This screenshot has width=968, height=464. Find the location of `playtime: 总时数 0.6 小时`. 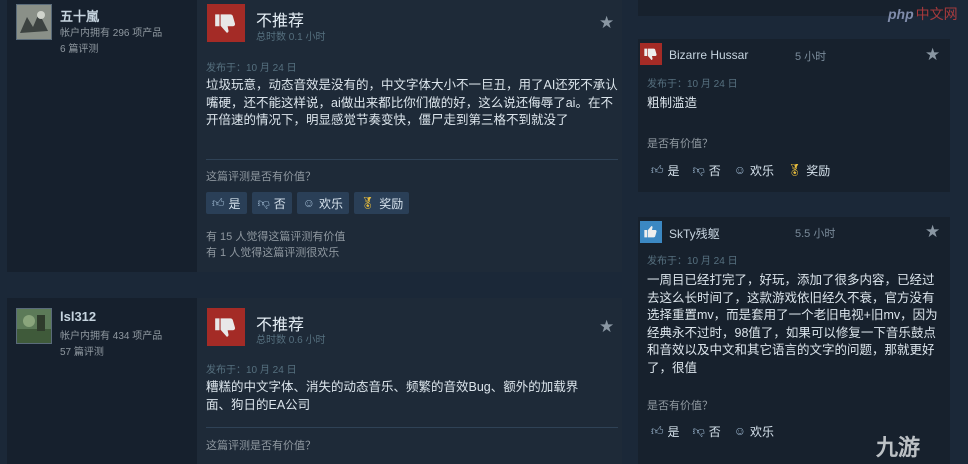

playtime: 总时数 0.6 小时 is located at coordinates (291, 340).